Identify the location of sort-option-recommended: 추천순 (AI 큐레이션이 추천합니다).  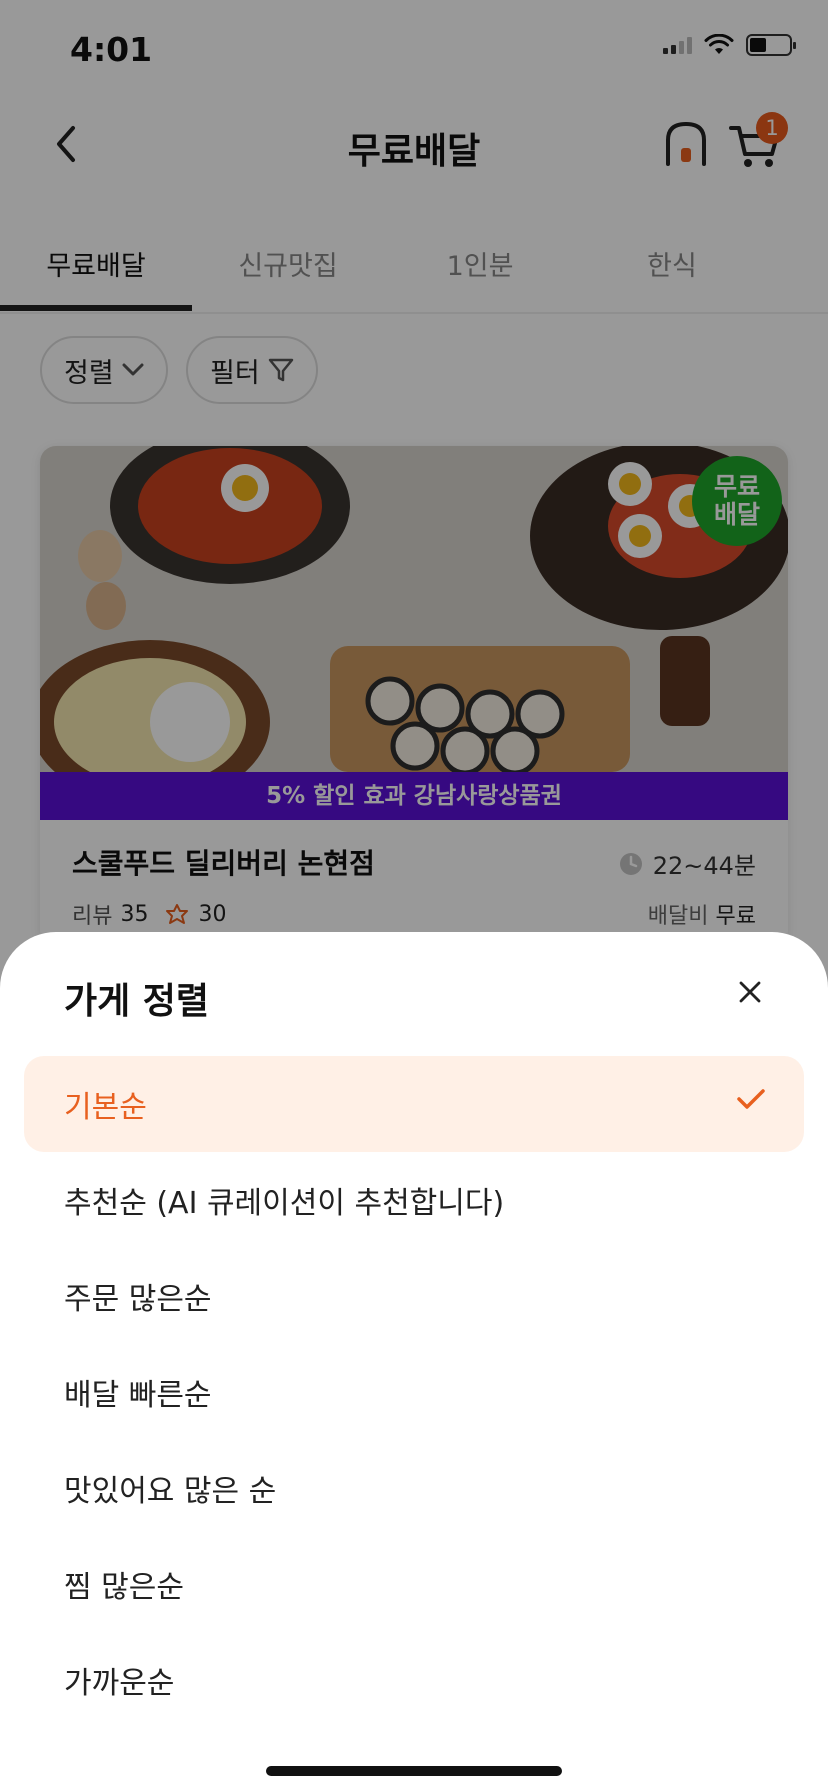
(414, 1200).